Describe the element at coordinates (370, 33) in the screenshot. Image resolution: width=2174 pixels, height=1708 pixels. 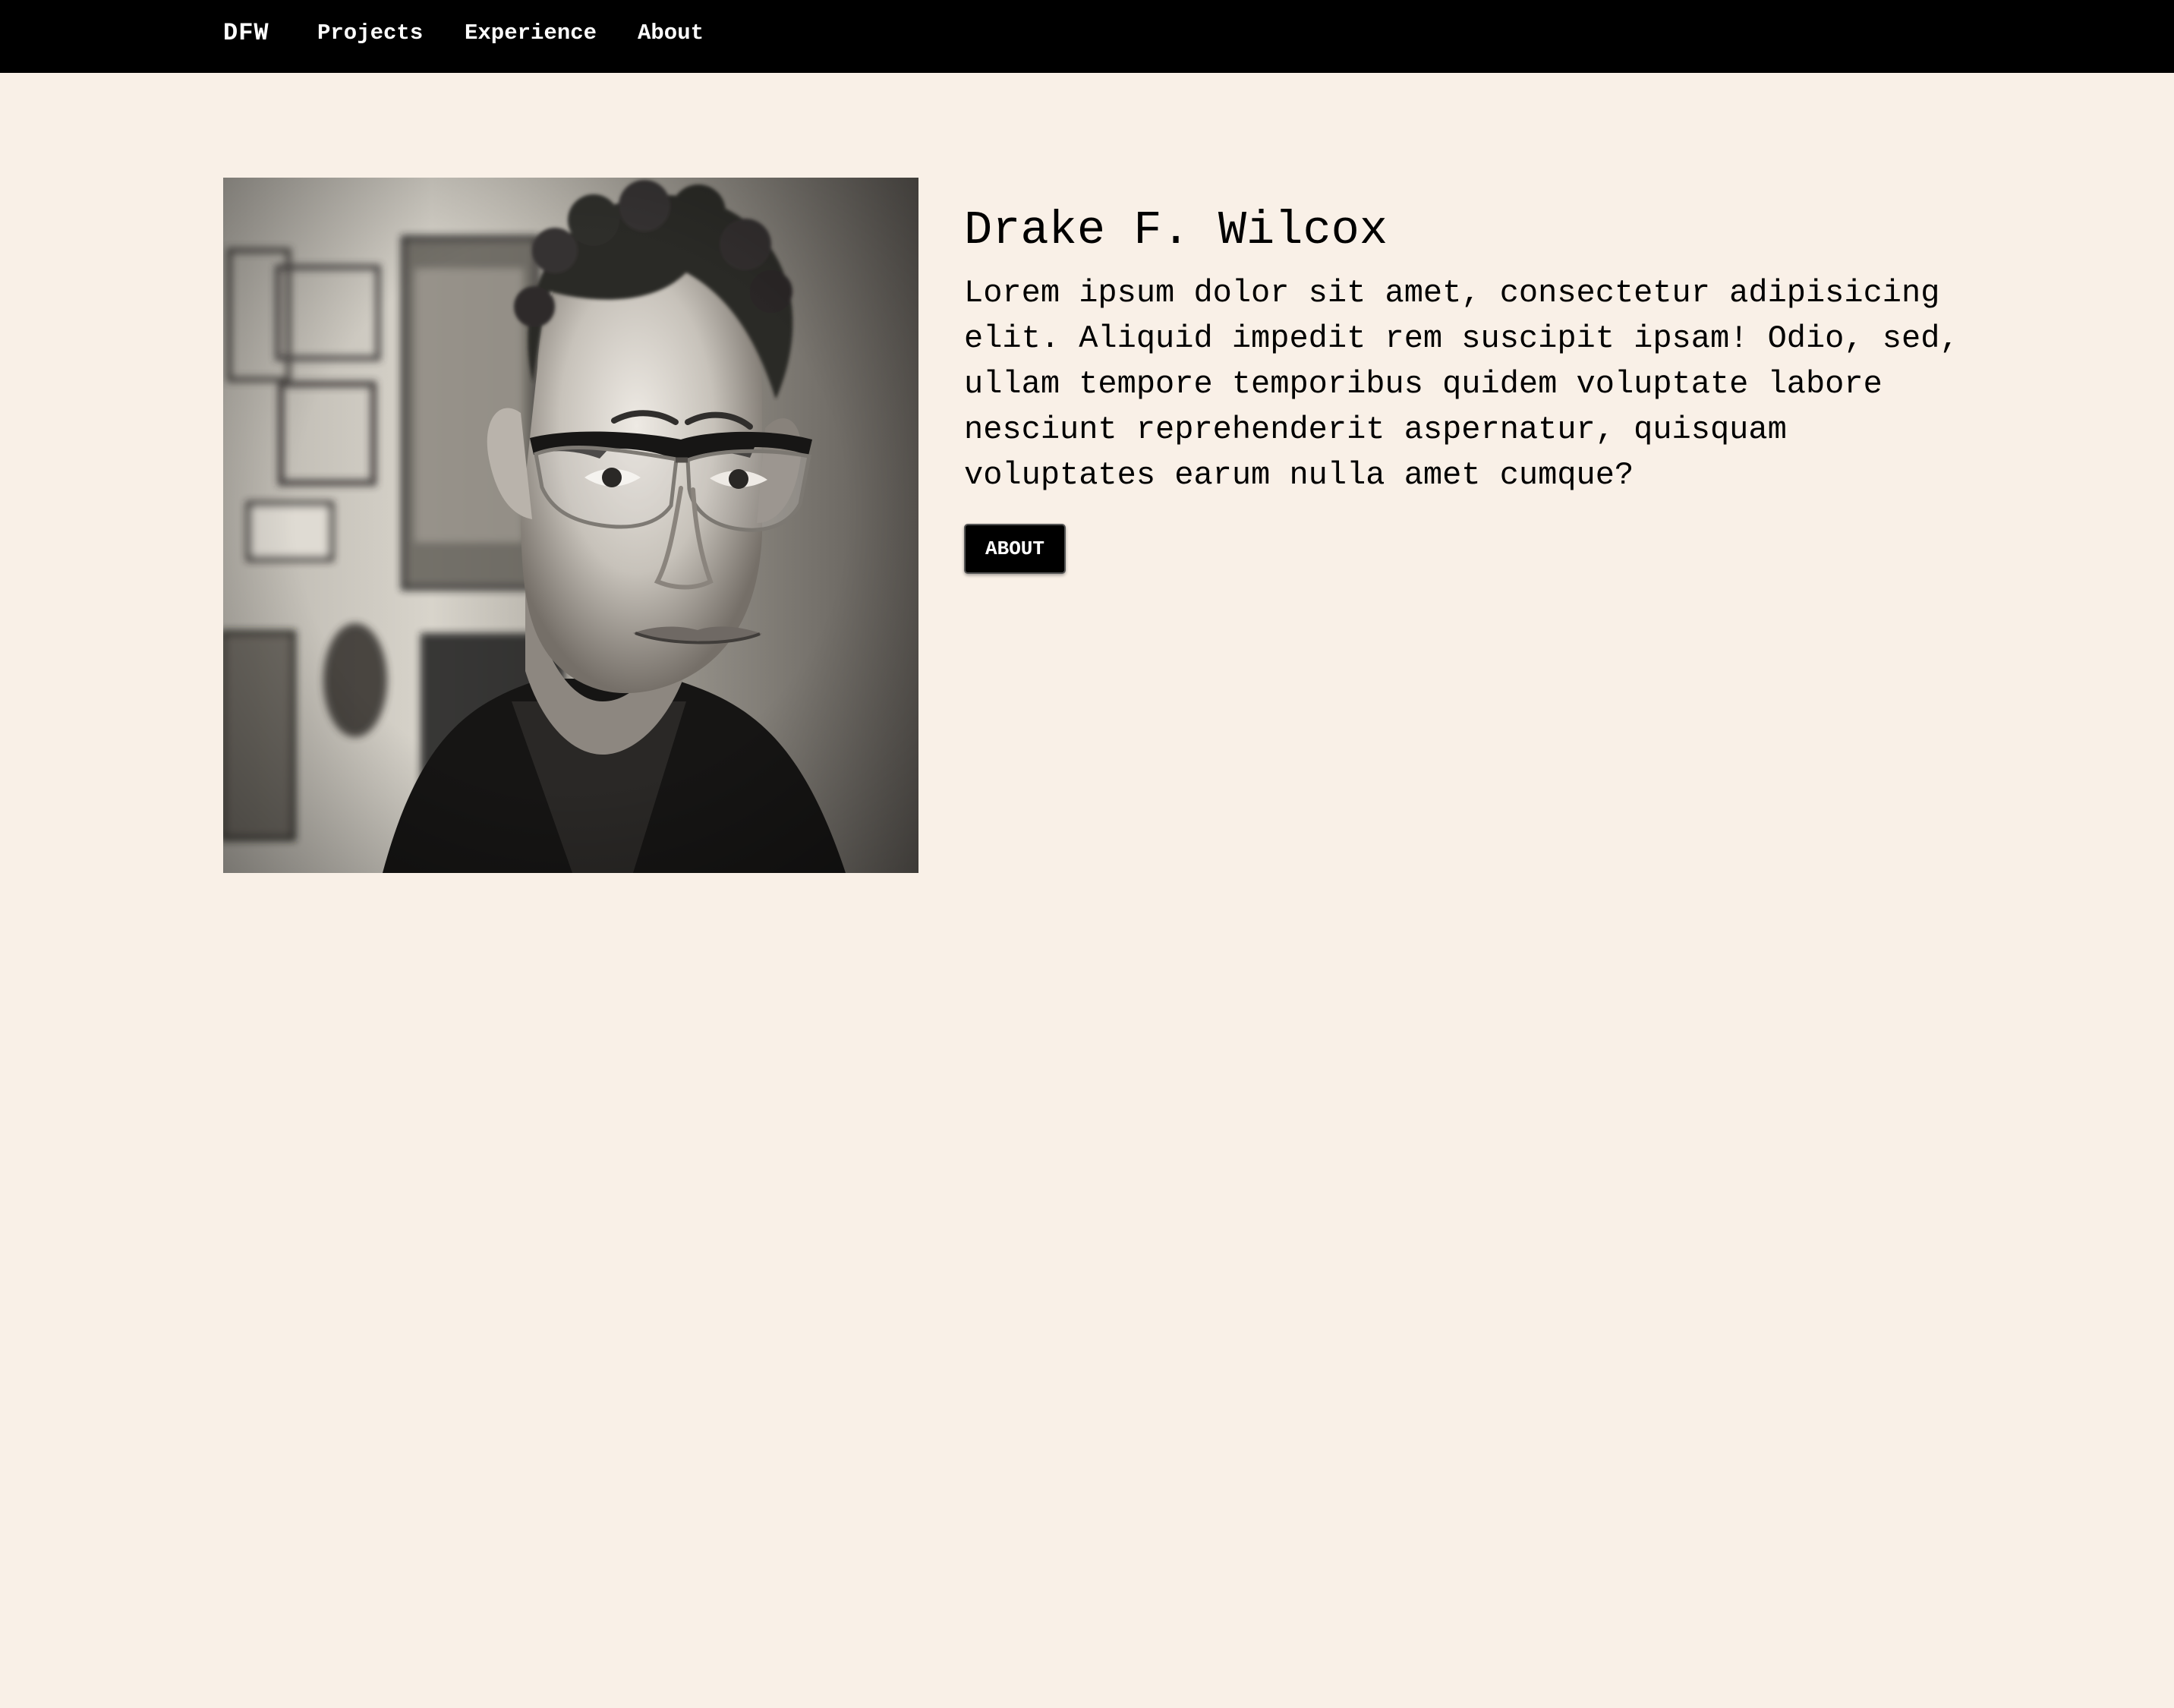
I see `nav-link-projects: Projects` at that location.